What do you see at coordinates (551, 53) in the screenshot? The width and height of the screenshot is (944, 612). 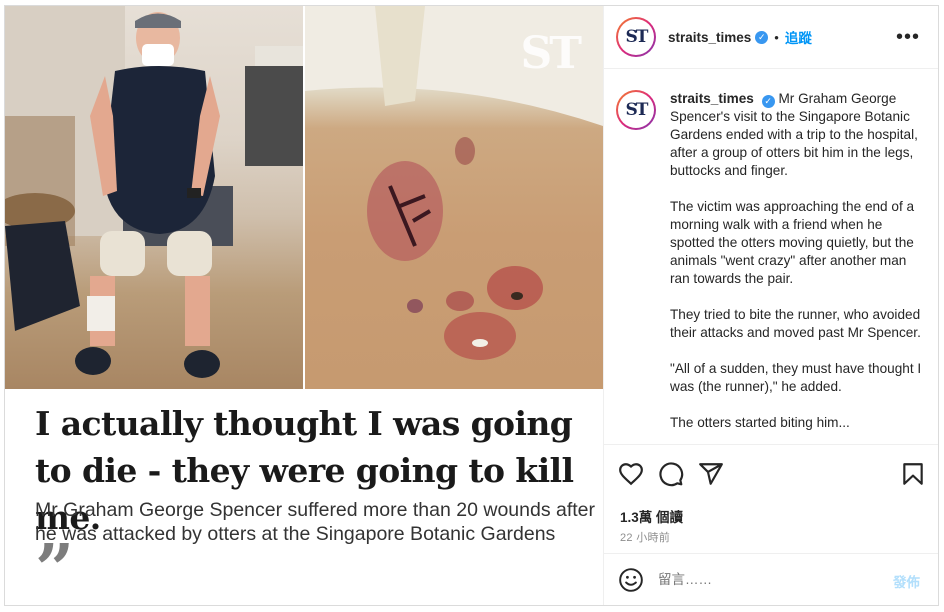 I see `watermark-logo: ST` at bounding box center [551, 53].